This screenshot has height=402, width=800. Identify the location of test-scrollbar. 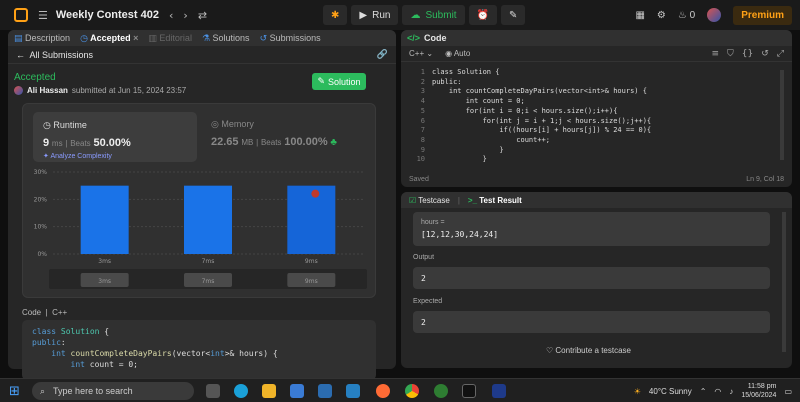
(784, 282).